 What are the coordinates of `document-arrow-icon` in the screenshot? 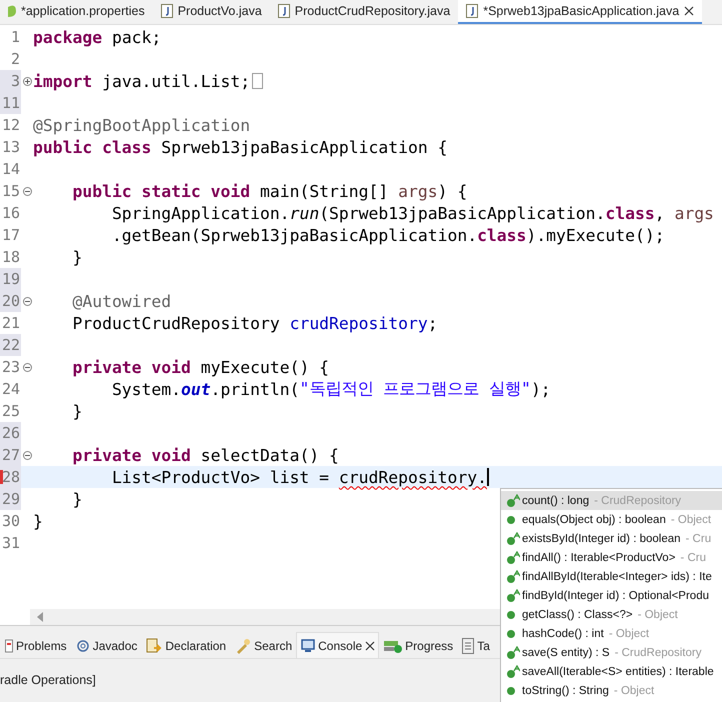 It's located at (154, 646).